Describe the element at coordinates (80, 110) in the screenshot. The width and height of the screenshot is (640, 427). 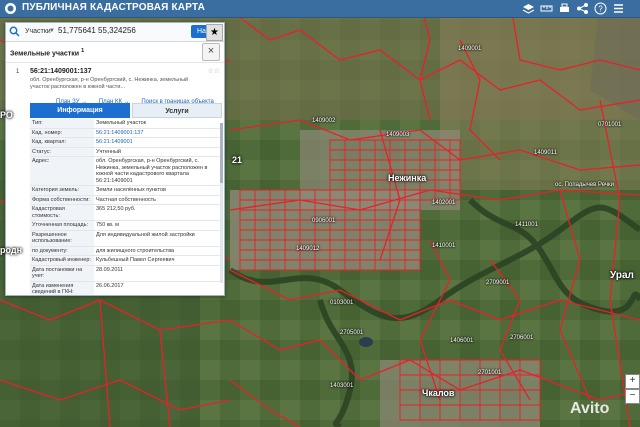
I see `tab-information: Информация` at that location.